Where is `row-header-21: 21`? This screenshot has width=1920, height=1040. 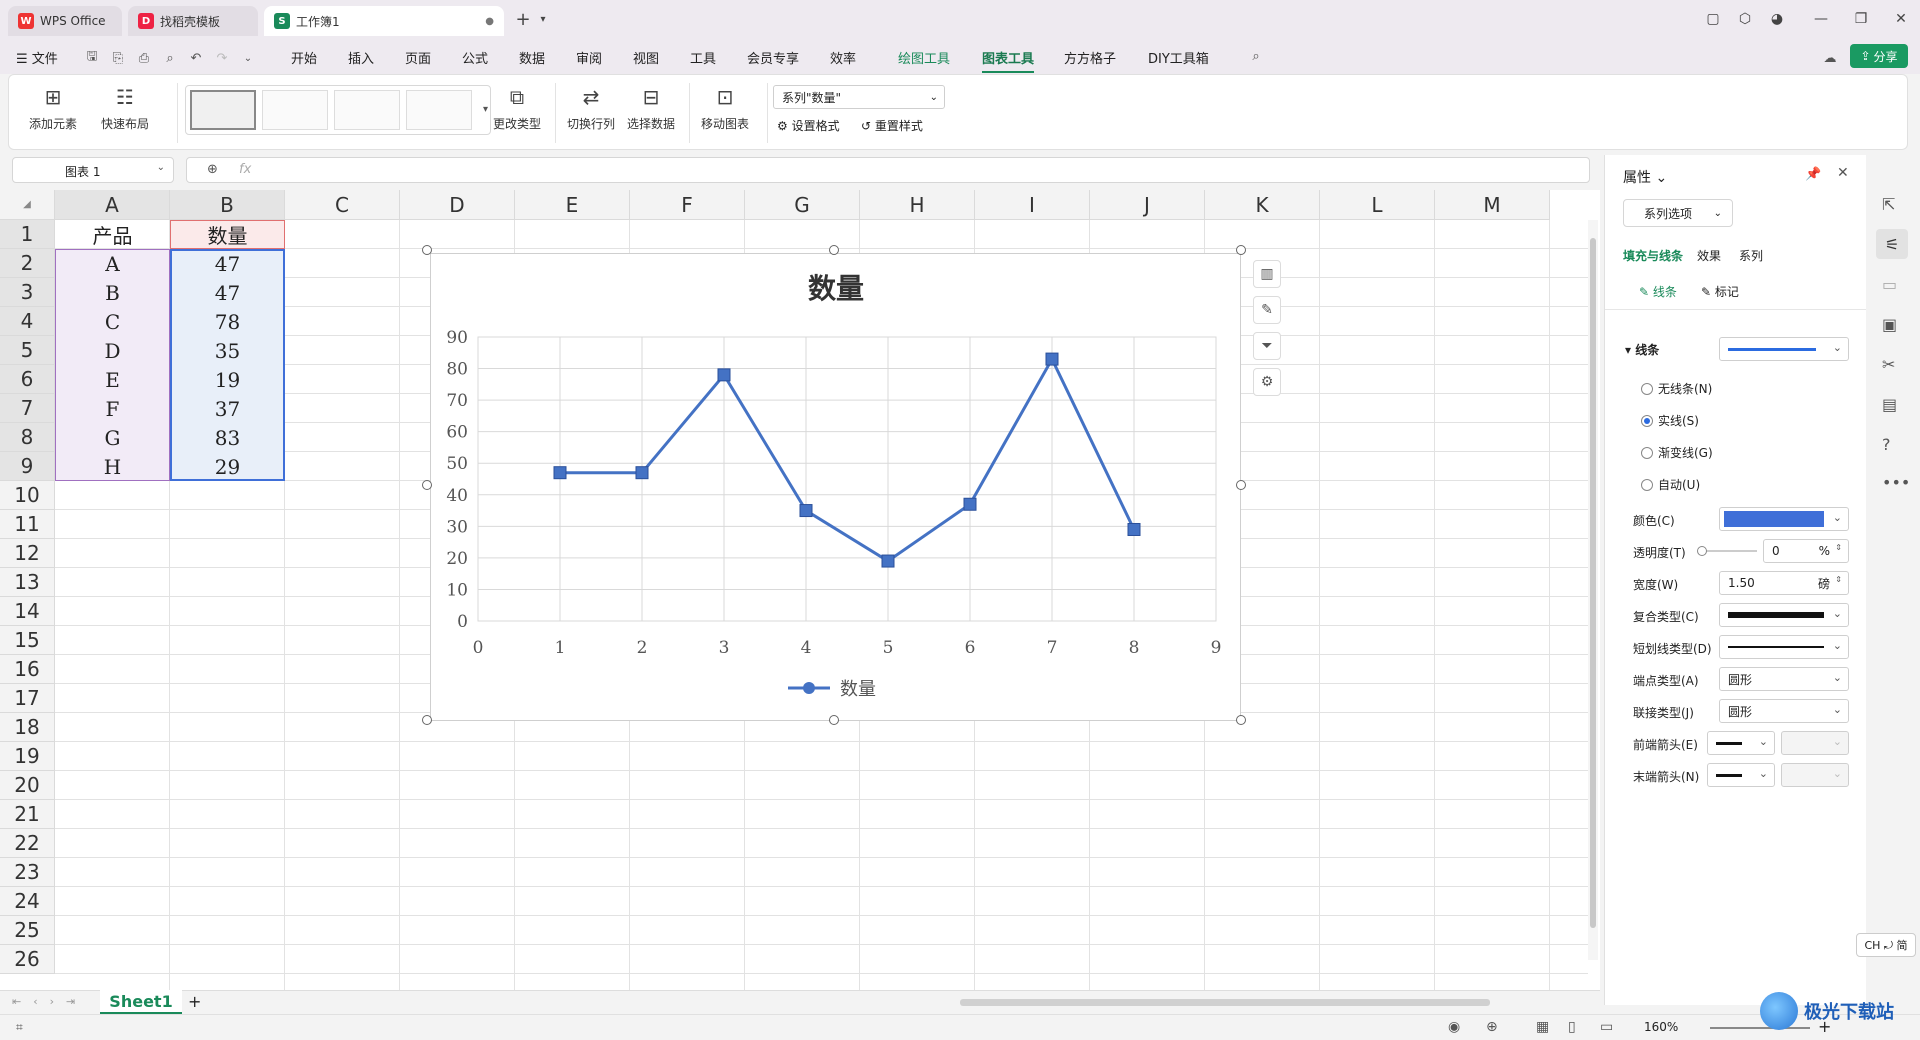 row-header-21: 21 is located at coordinates (27, 814).